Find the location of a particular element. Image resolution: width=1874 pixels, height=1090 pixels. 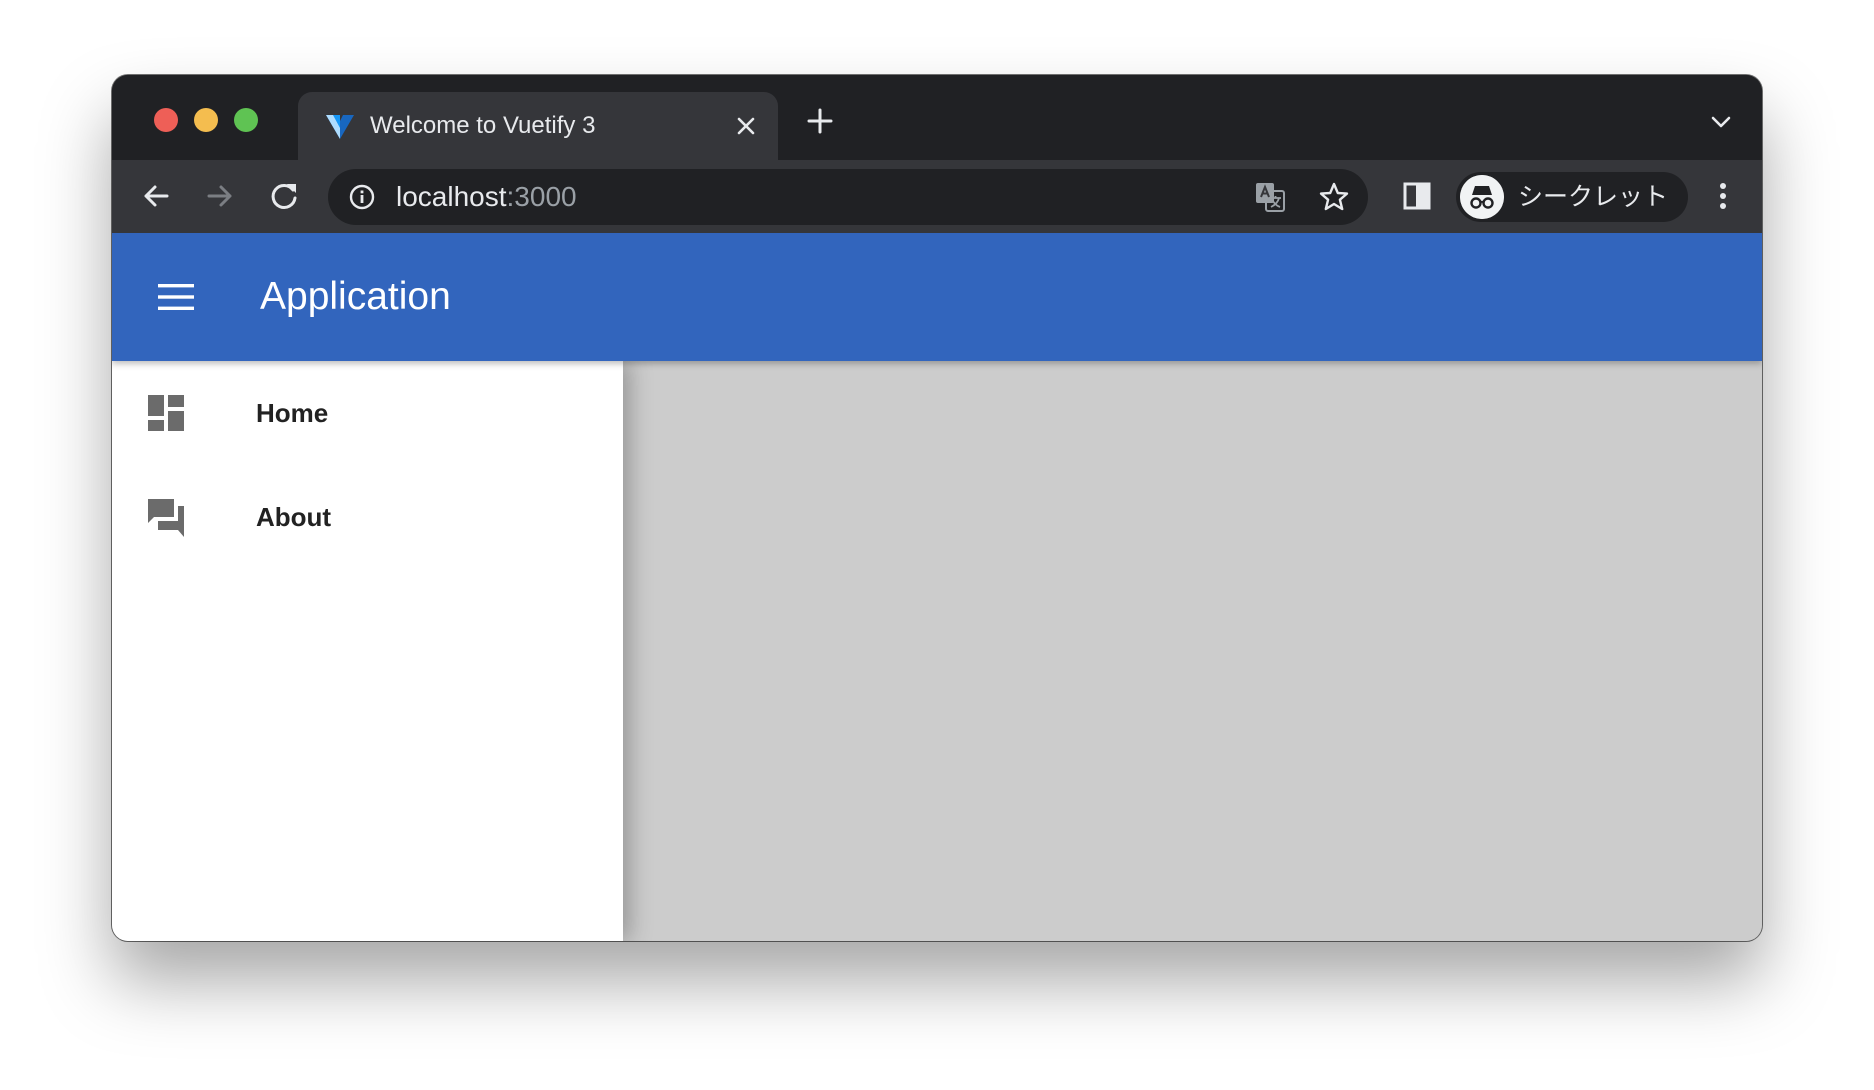

plus-icon is located at coordinates (820, 121).